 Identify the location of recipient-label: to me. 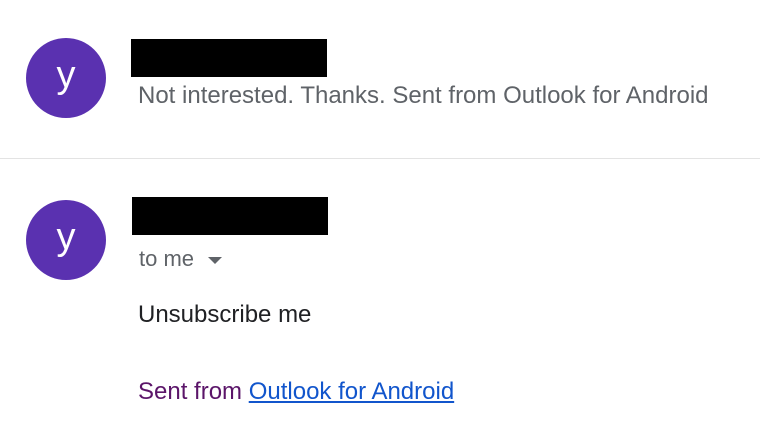
(166, 259).